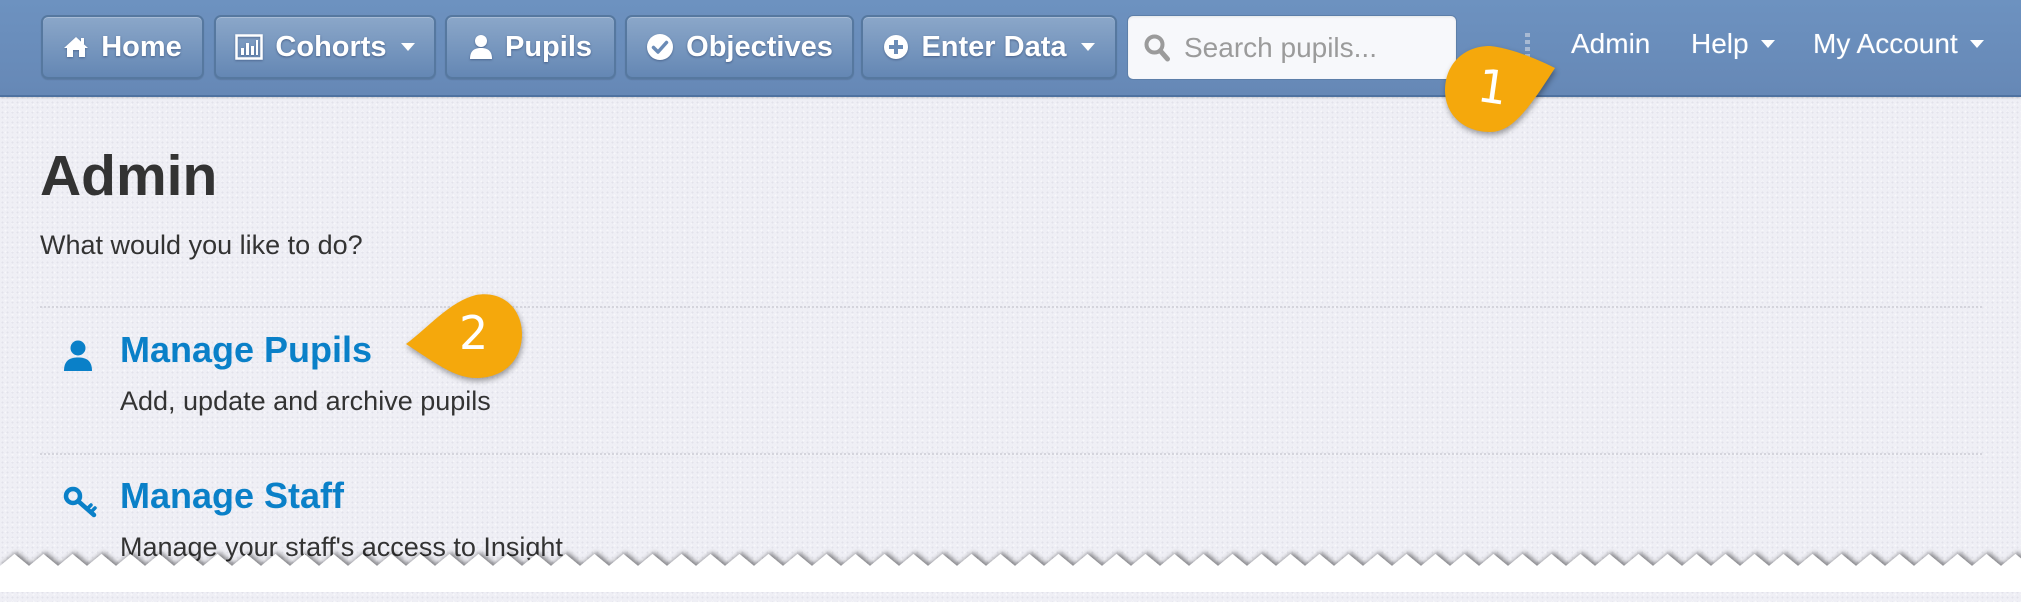  What do you see at coordinates (80, 502) in the screenshot?
I see `key-icon` at bounding box center [80, 502].